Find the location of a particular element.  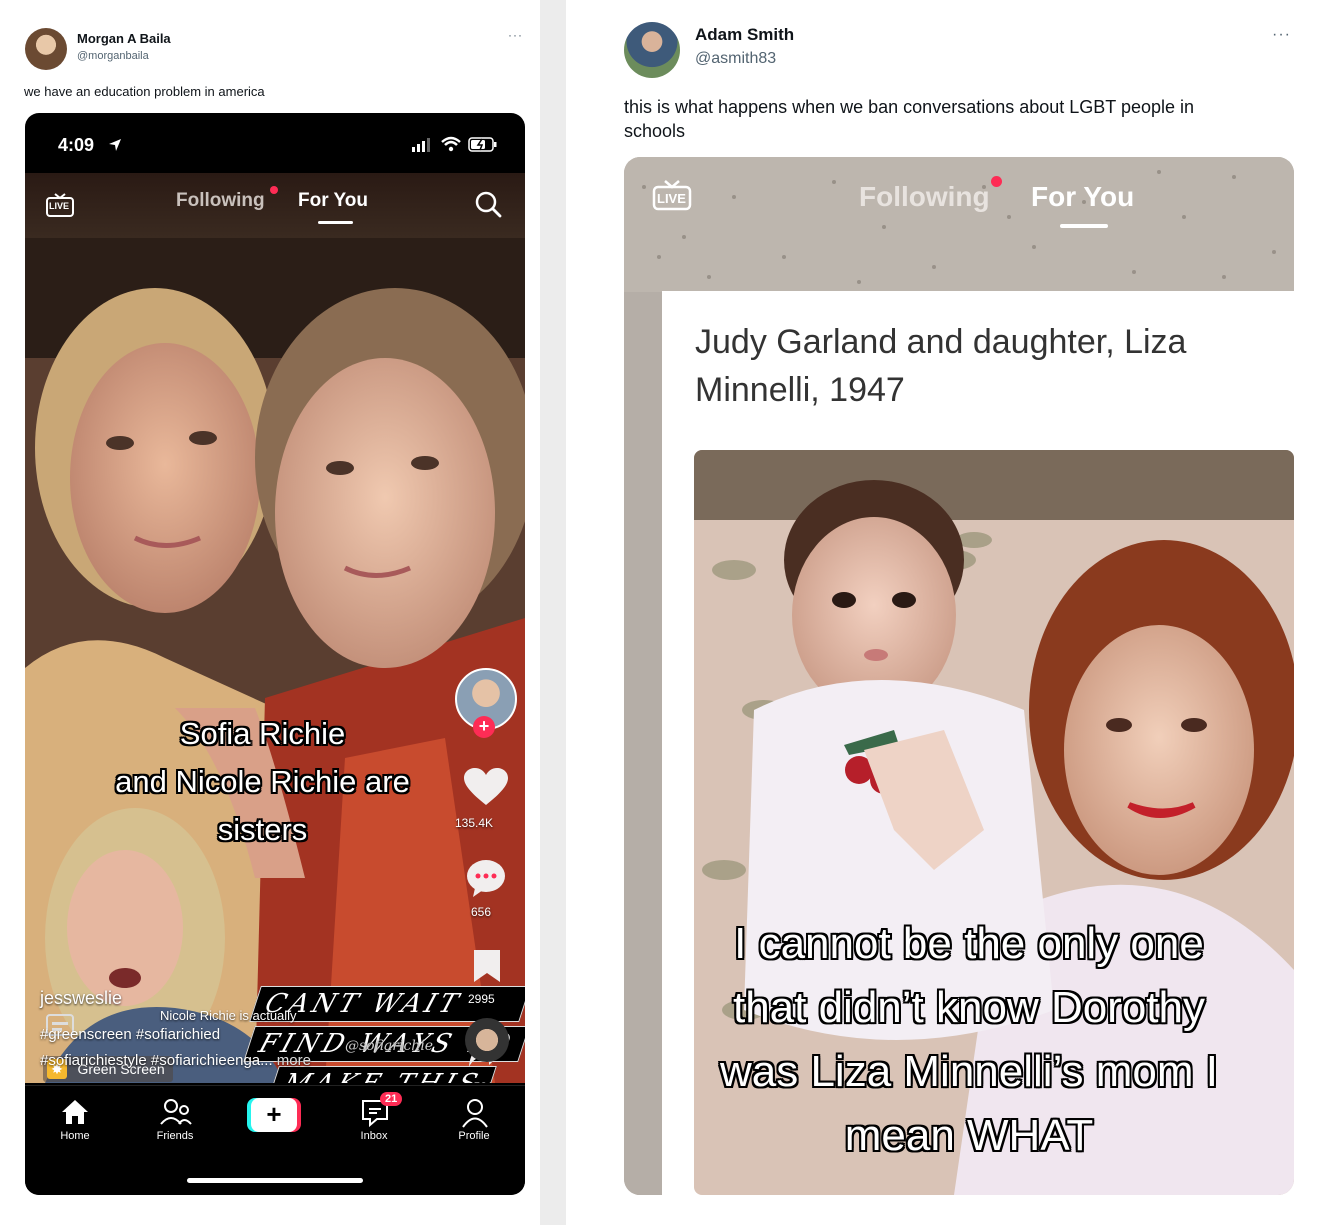

plus-icon: + is located at coordinates (274, 1115).